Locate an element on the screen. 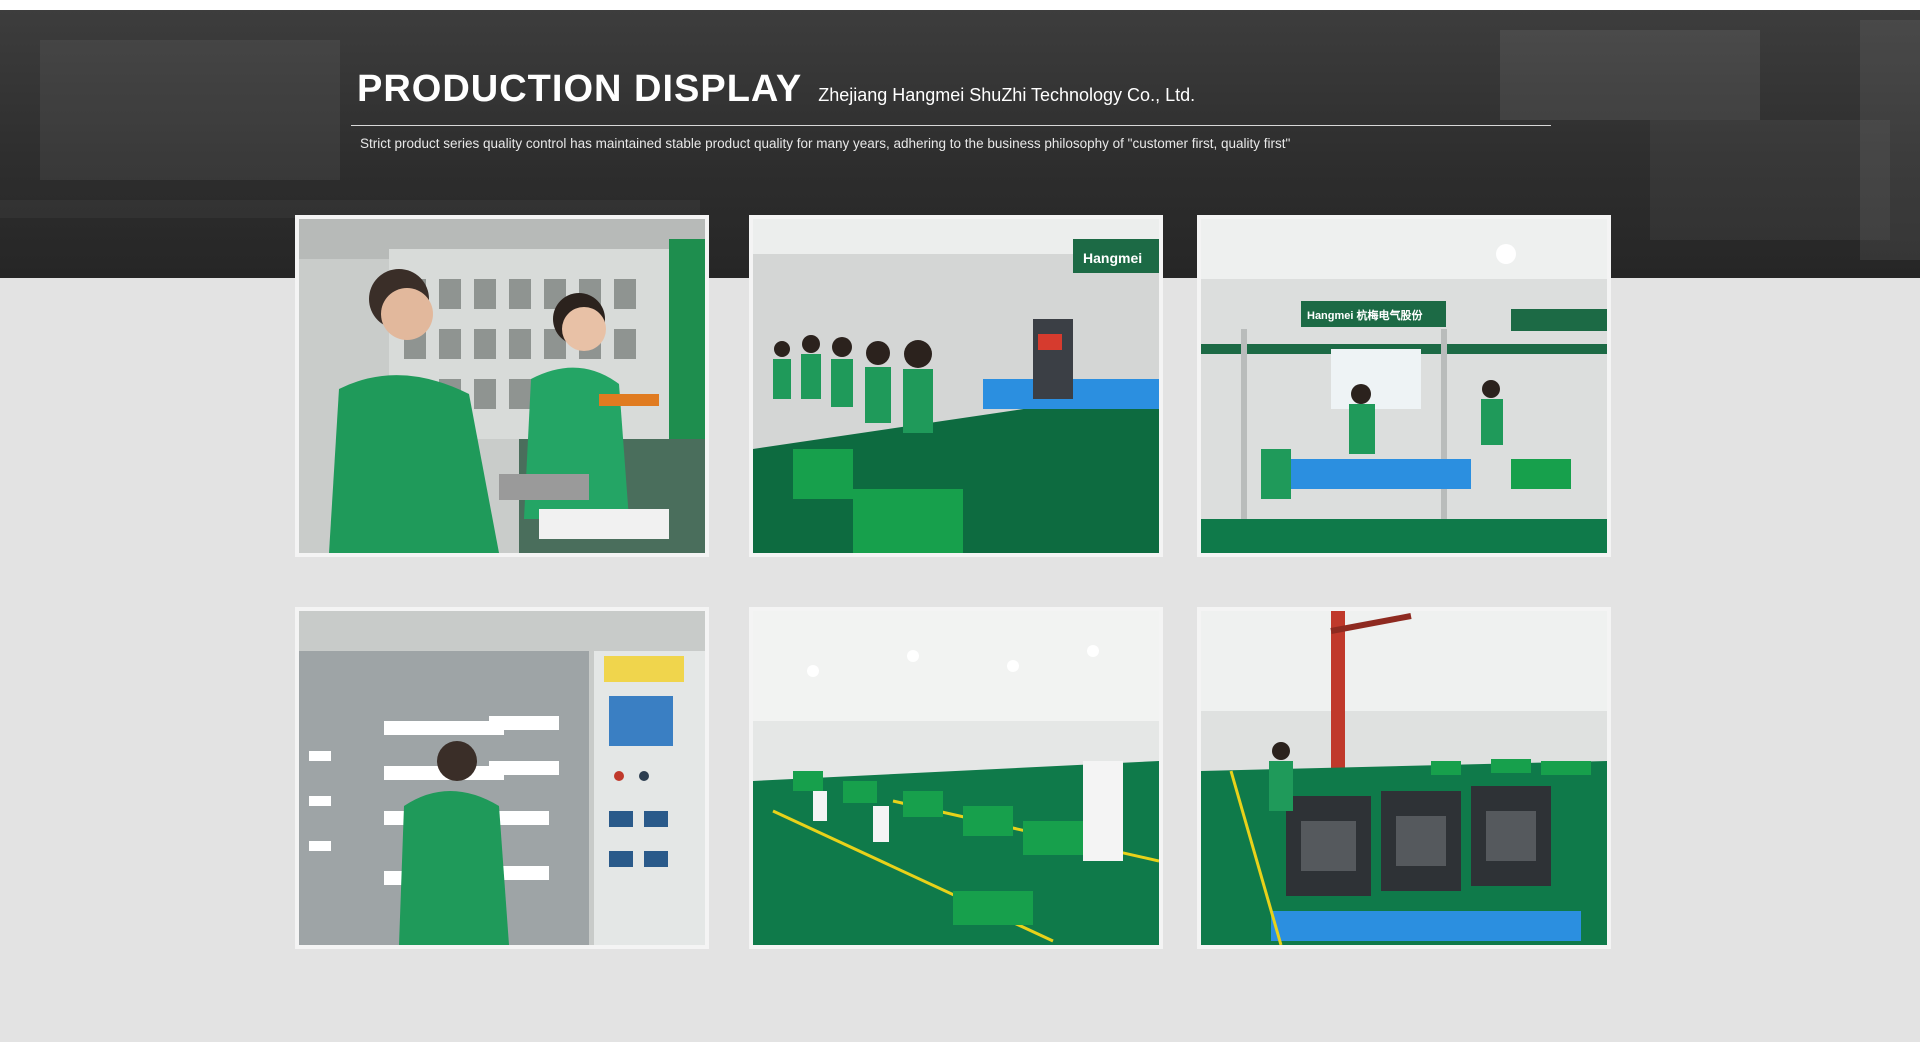 The image size is (1920, 1062). photo-workshop-overview is located at coordinates (956, 778).